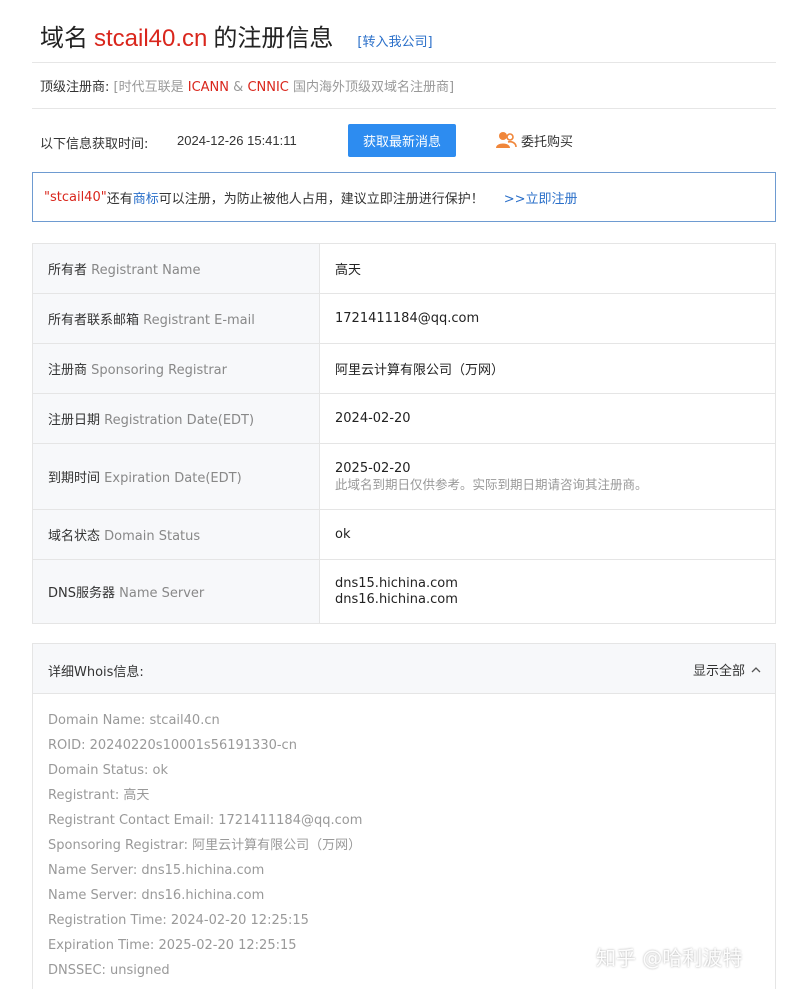  Describe the element at coordinates (199, 320) in the screenshot. I see `key-en: Registrant E-mail` at that location.